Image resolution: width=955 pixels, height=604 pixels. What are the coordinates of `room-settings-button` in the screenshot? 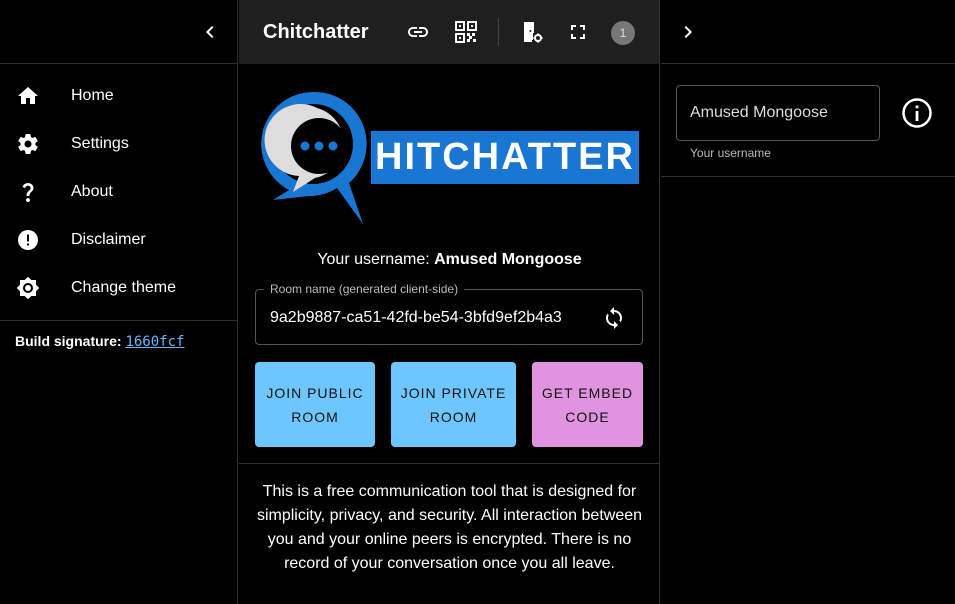 It's located at (532, 32).